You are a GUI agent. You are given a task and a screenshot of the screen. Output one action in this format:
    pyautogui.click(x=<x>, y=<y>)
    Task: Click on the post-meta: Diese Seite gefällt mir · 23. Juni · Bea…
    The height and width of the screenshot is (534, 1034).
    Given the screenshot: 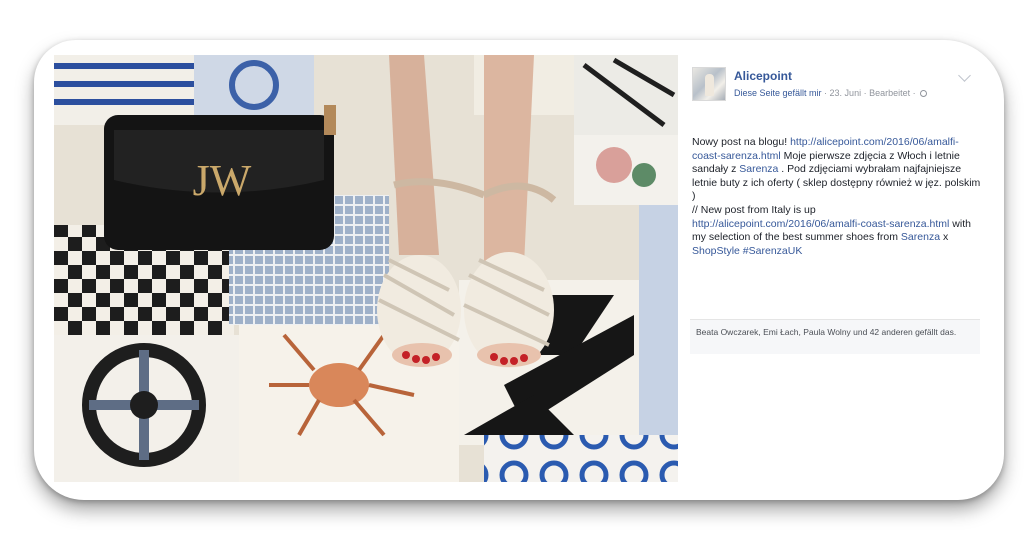 What is the action you would take?
    pyautogui.click(x=831, y=93)
    